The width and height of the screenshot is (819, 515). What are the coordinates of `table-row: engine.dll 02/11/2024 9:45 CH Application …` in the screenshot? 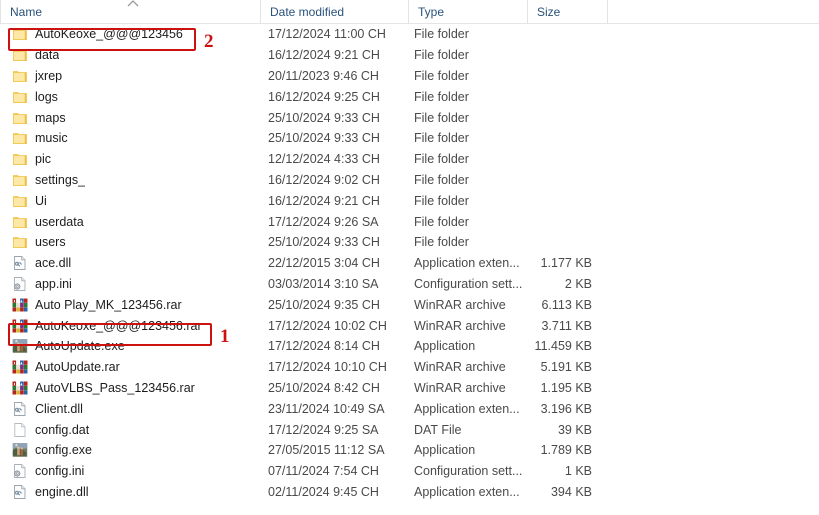 It's located at (409, 492).